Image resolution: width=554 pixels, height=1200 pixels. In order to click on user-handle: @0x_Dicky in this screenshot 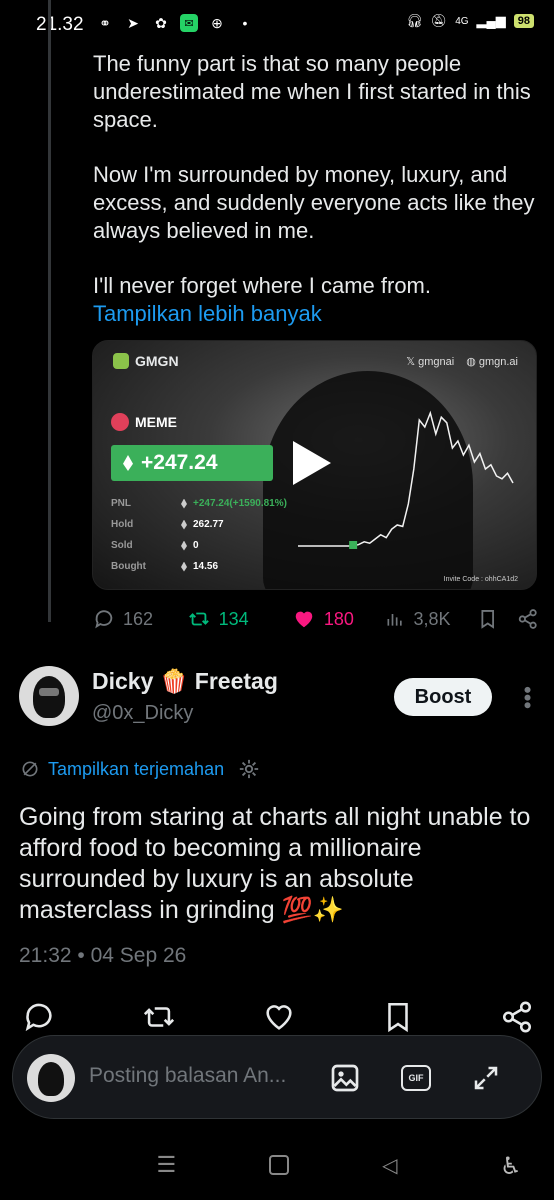, I will do `click(142, 713)`.